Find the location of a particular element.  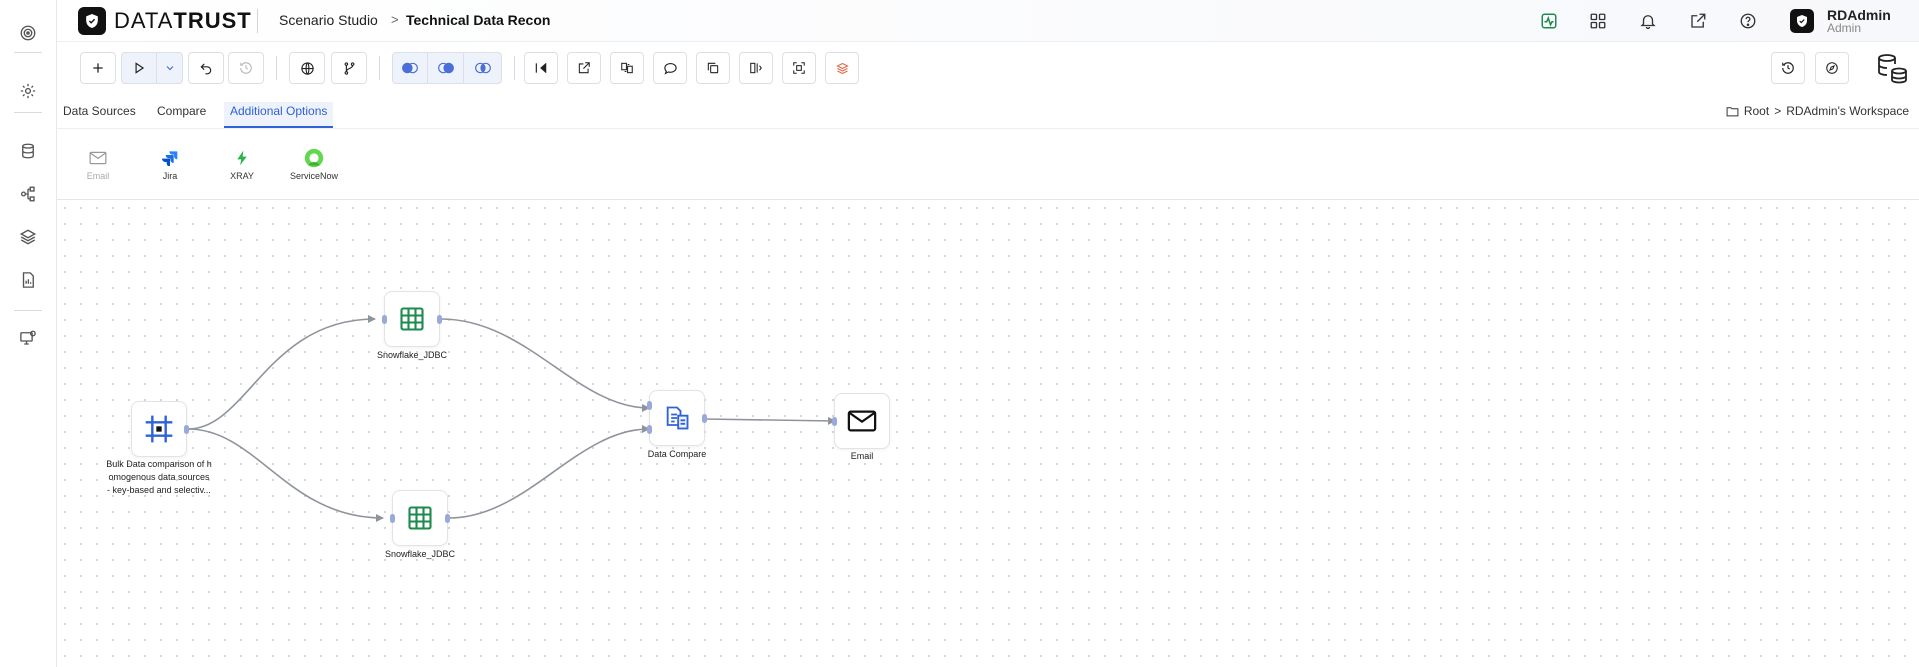

compass-button is located at coordinates (1832, 68).